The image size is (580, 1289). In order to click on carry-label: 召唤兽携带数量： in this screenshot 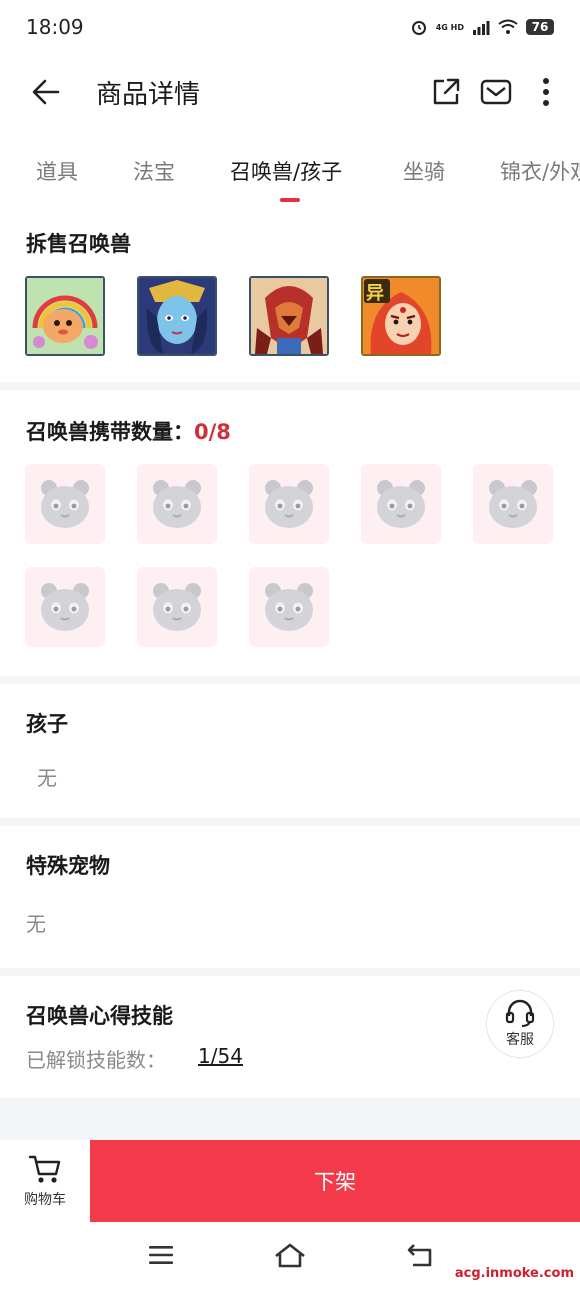, I will do `click(110, 432)`.